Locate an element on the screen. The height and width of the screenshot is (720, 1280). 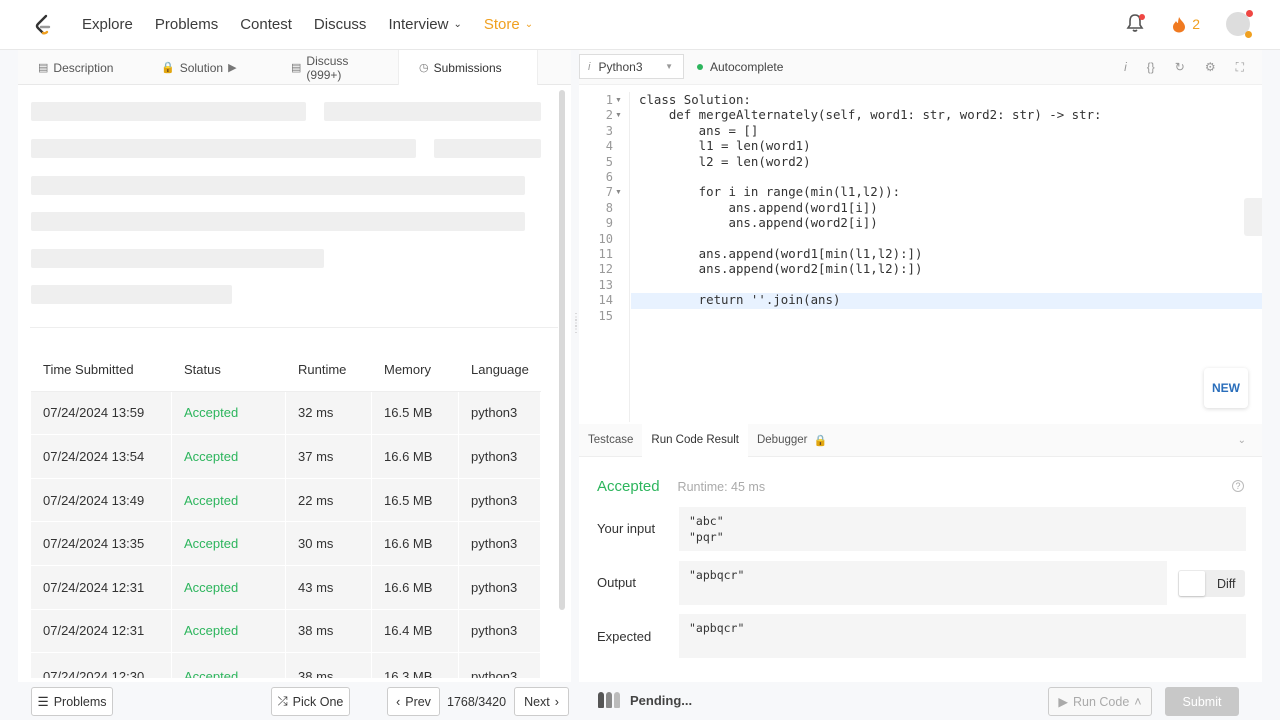
prev-label: Prev is located at coordinates (418, 701).